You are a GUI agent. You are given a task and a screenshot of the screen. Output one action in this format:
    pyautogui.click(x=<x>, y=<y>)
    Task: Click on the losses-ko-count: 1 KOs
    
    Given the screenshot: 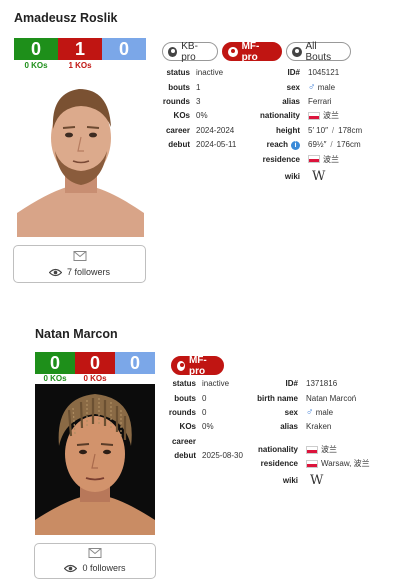 What is the action you would take?
    pyautogui.click(x=80, y=65)
    